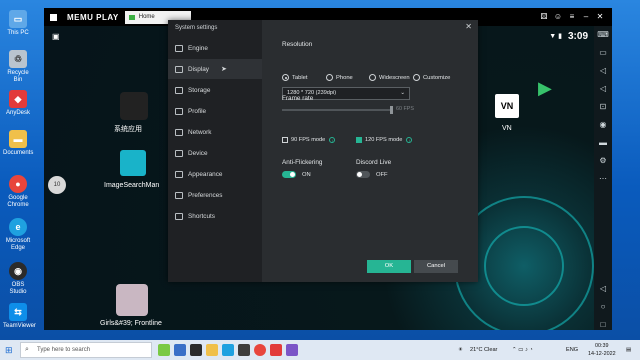  I want to click on menu-icon: ≡, so click(572, 17).